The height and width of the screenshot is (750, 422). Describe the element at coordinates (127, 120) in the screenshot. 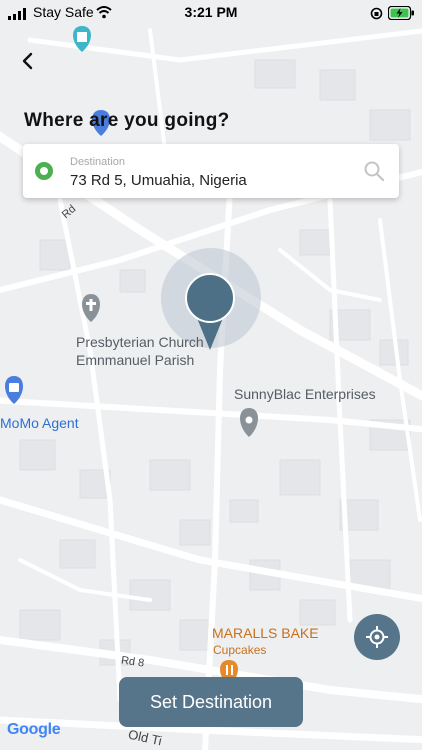

I see `page-title: Where are you going?` at that location.